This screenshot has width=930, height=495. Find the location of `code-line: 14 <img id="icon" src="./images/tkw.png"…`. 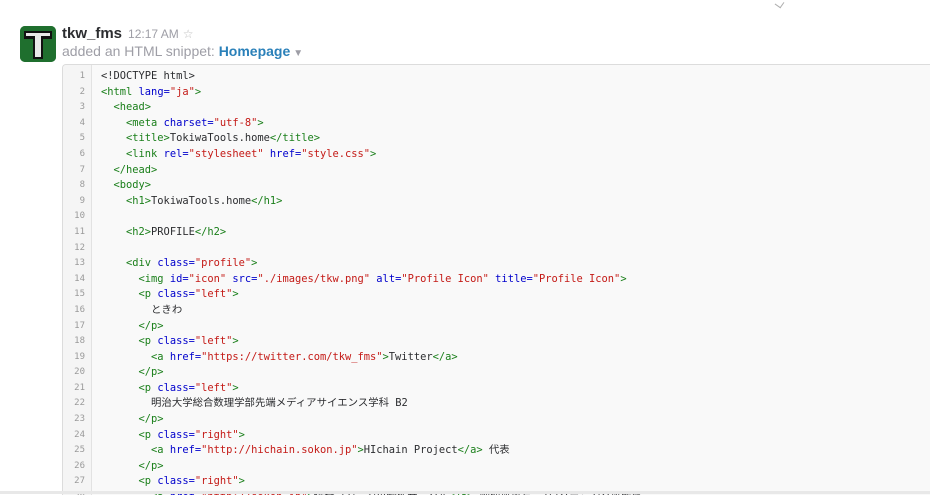

code-line: 14 <img id="icon" src="./images/tkw.png"… is located at coordinates (496, 280).